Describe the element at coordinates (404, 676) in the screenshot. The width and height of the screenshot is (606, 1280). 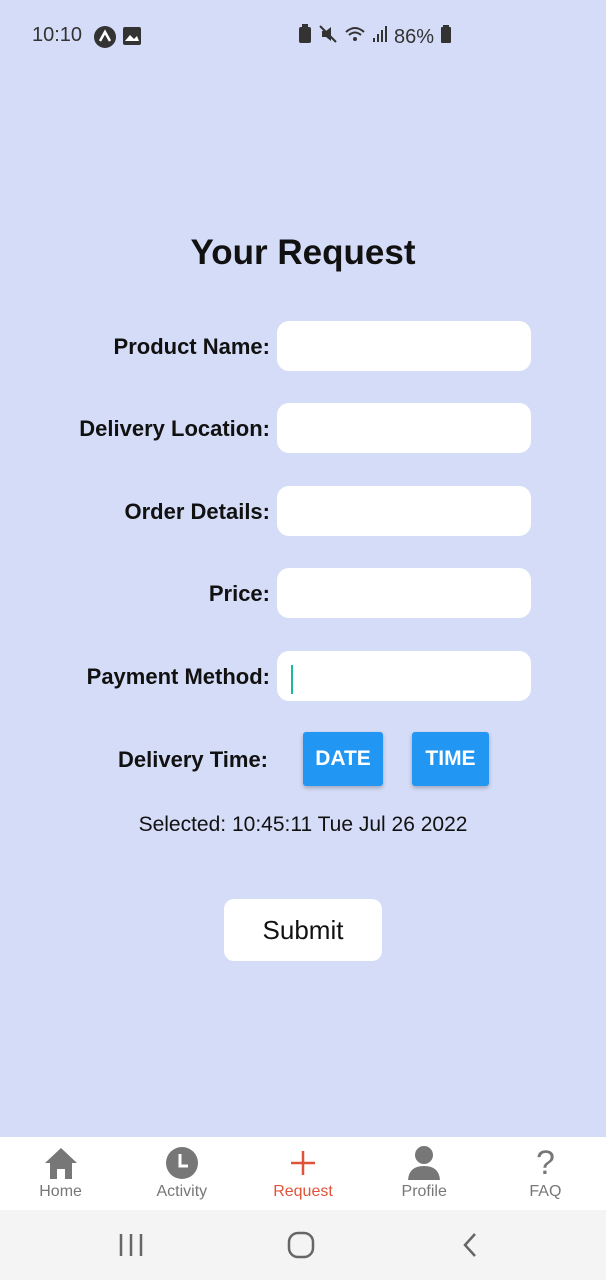
I see `payment-method-input` at that location.